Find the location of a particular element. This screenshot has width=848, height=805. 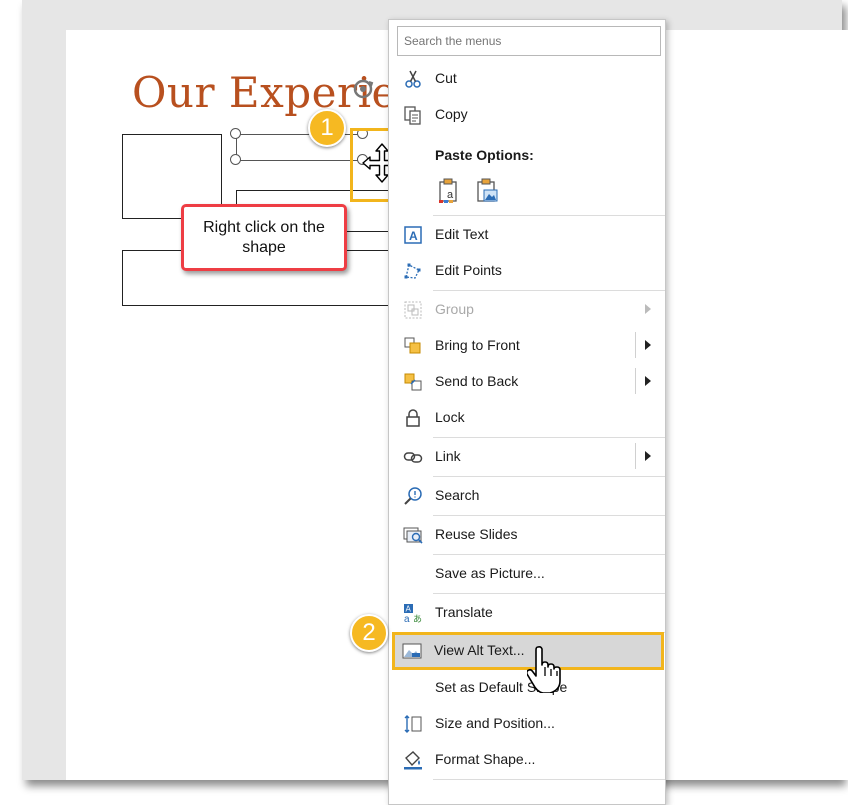

selected-shape-edge-top is located at coordinates (301, 134).